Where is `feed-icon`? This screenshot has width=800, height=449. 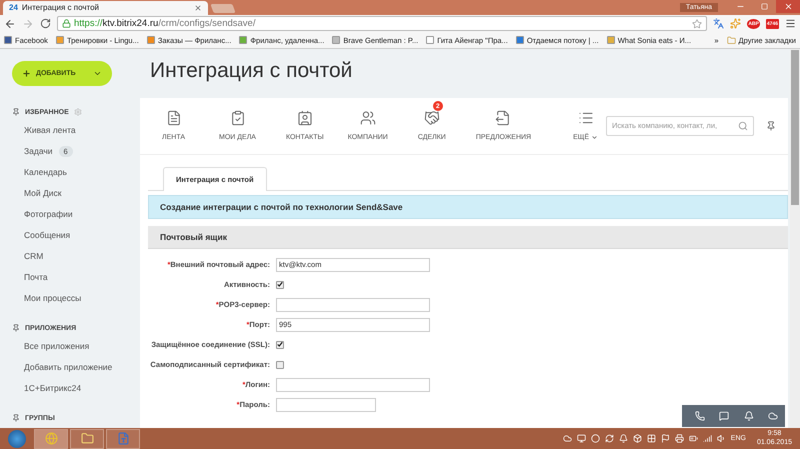 feed-icon is located at coordinates (174, 118).